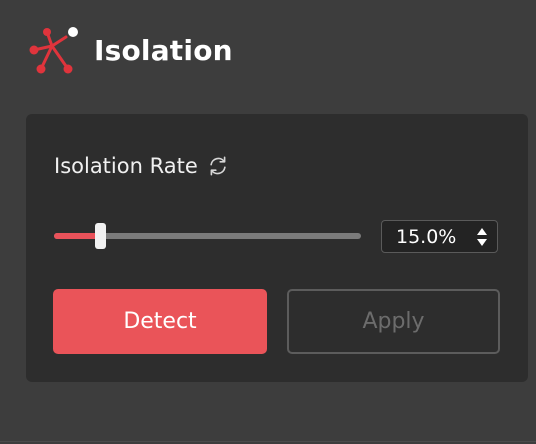 The image size is (536, 444). I want to click on page-title: Isolation, so click(163, 50).